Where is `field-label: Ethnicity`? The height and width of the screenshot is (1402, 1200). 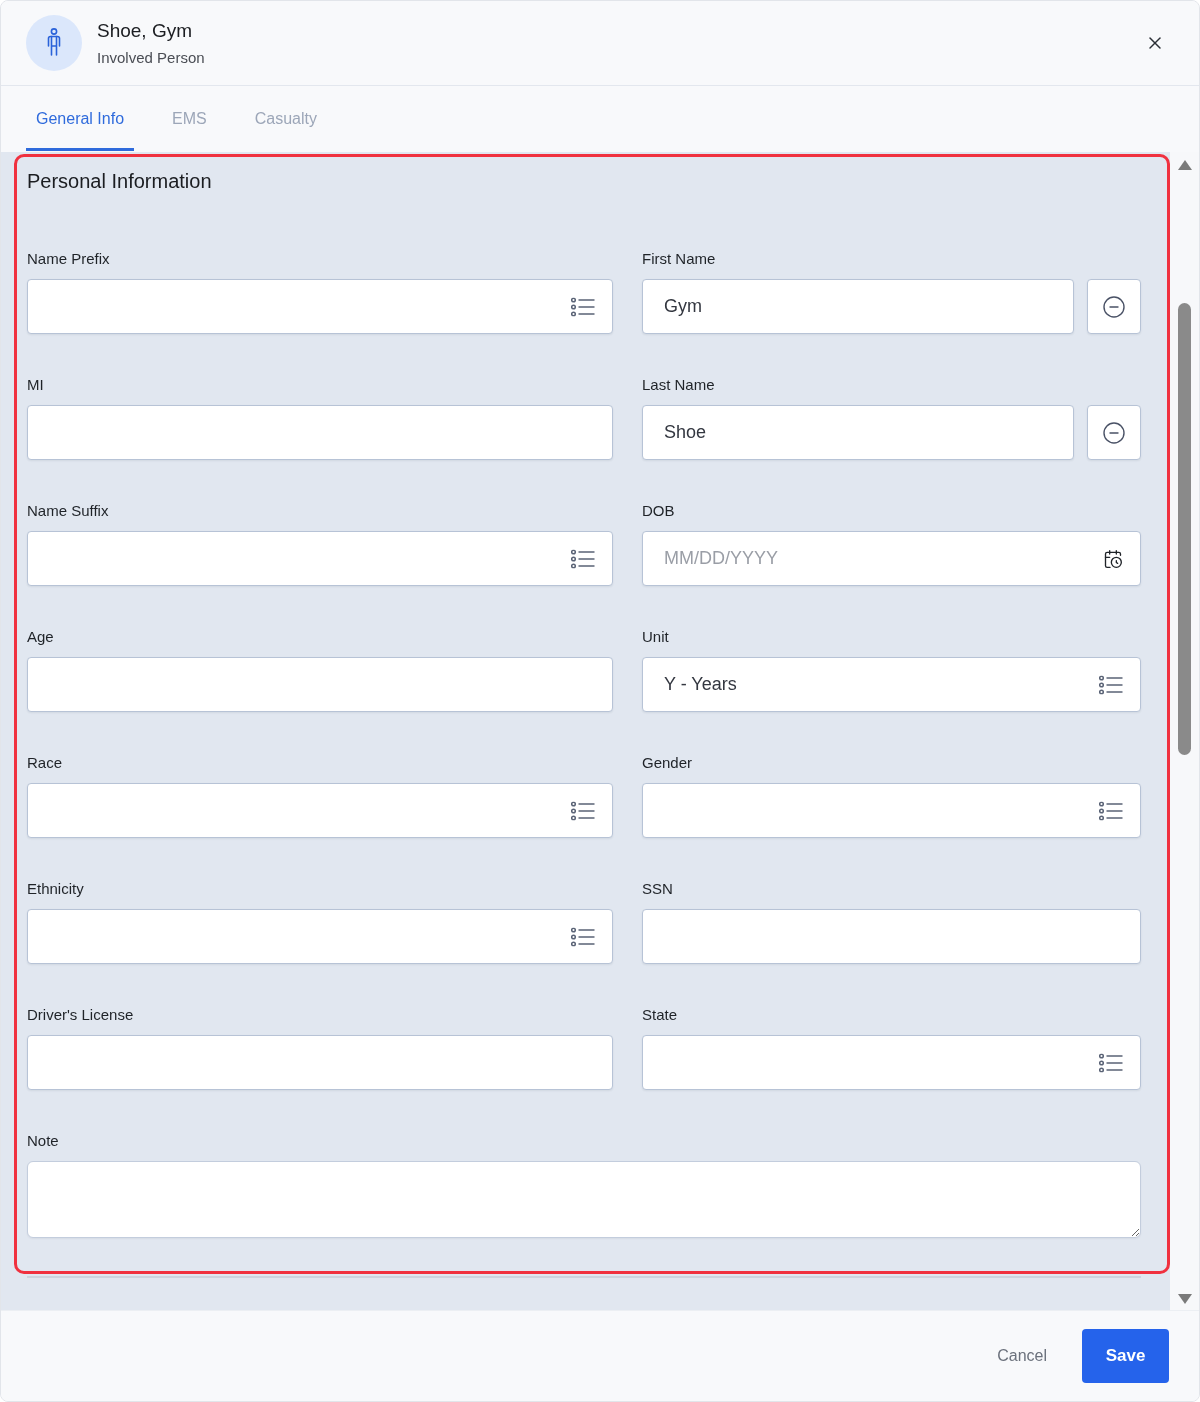
field-label: Ethnicity is located at coordinates (55, 889).